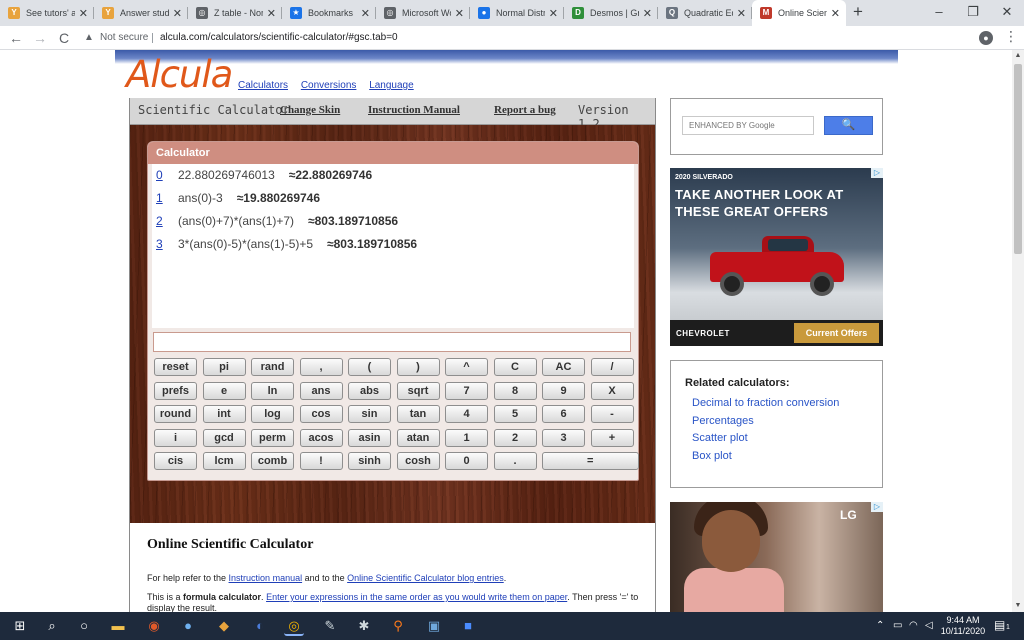 The height and width of the screenshot is (640, 1024). I want to click on key-button: ^, so click(466, 367).